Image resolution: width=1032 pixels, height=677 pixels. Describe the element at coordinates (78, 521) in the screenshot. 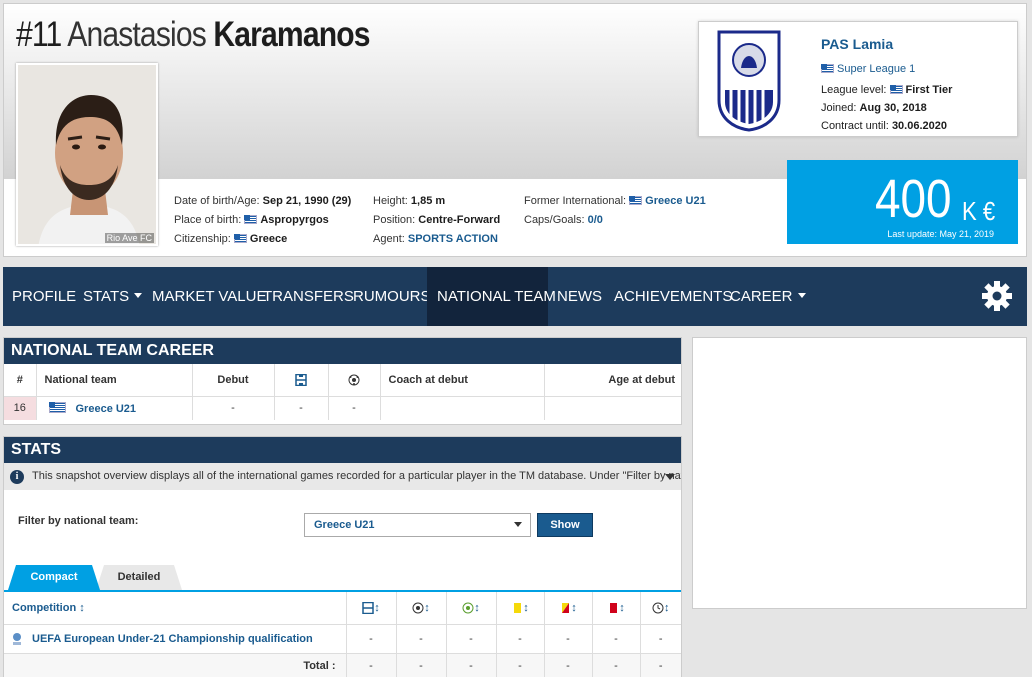

I see `filter-label: Filter by national team:` at that location.